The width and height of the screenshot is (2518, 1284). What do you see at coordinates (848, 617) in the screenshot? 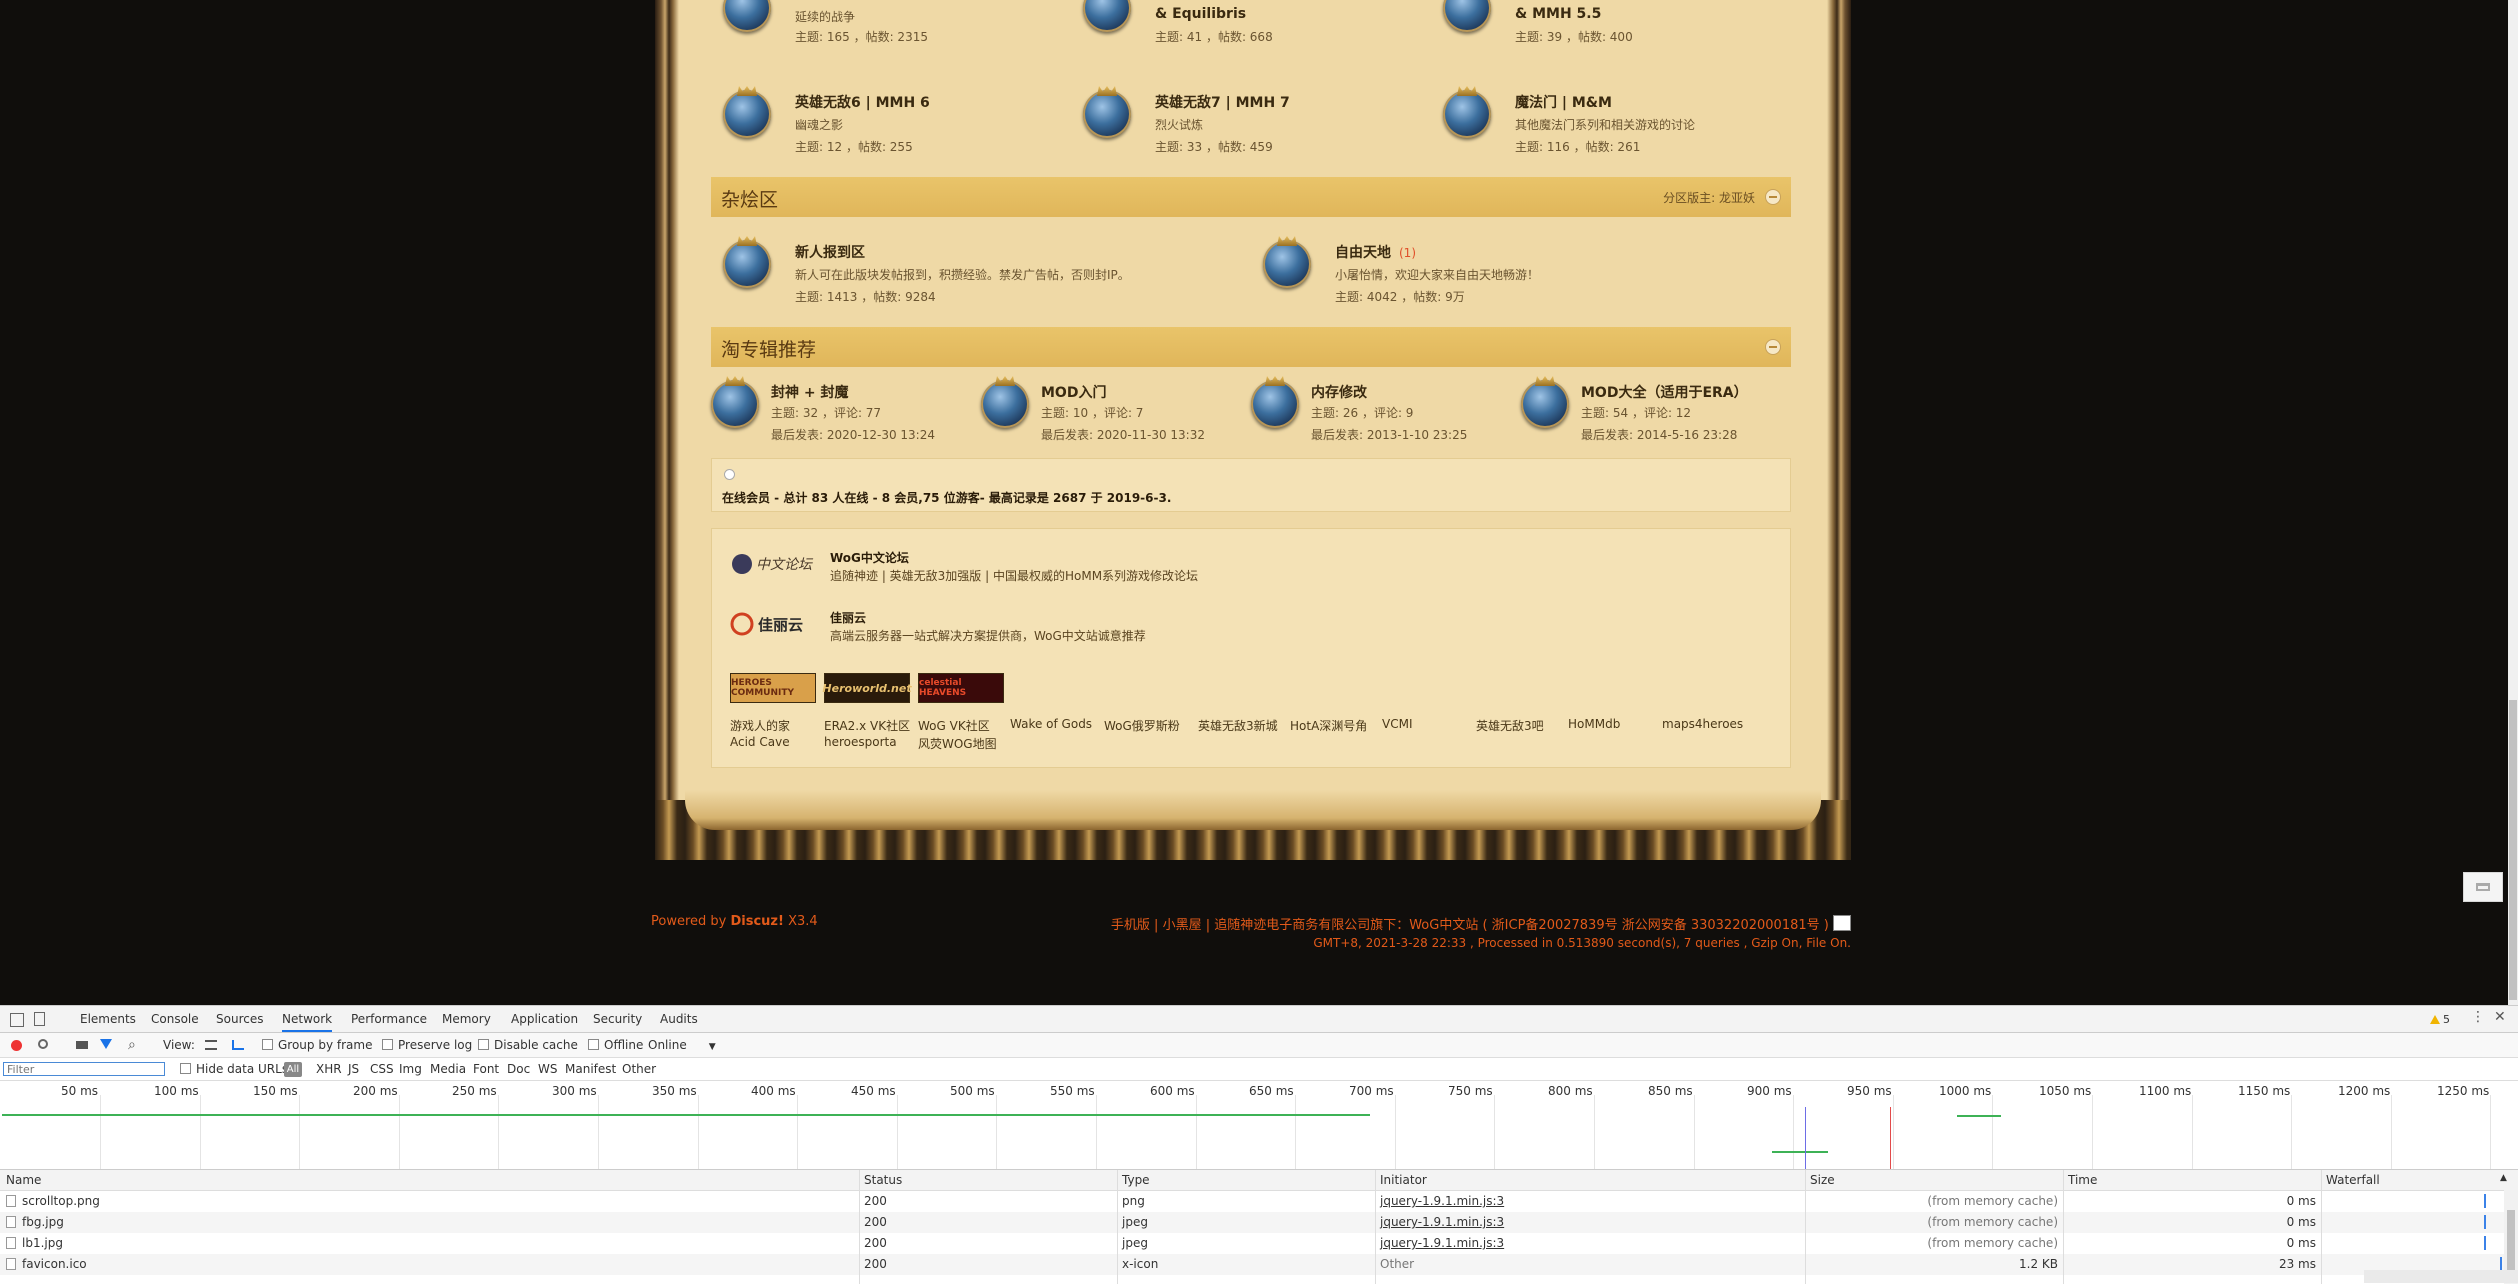
I see `partner-name: 佳丽云` at bounding box center [848, 617].